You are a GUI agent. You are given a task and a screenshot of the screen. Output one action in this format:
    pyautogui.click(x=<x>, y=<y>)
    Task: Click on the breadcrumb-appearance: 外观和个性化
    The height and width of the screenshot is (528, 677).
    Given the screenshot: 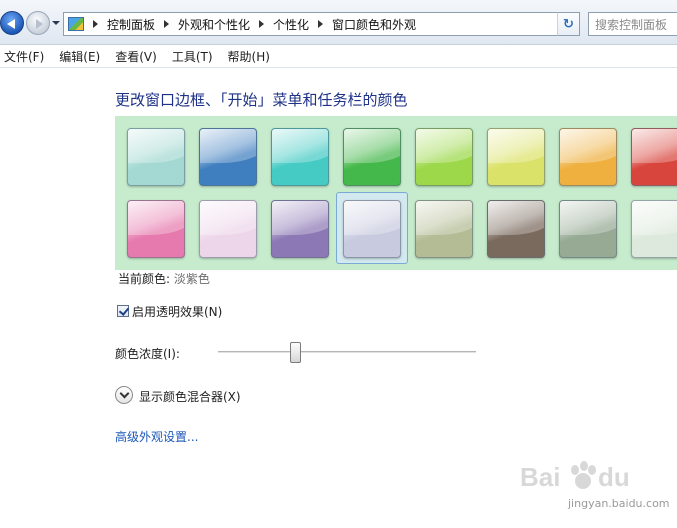 What is the action you would take?
    pyautogui.click(x=214, y=24)
    